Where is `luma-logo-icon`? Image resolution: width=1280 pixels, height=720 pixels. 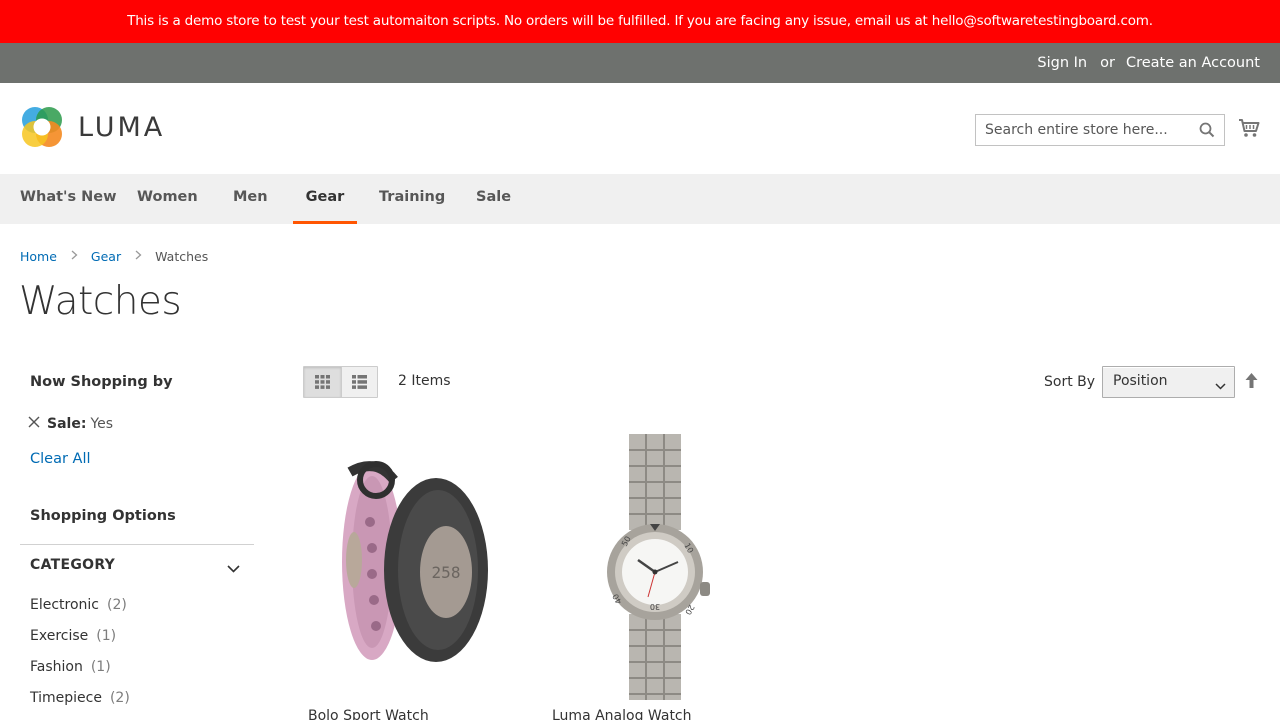
luma-logo-icon is located at coordinates (42, 127).